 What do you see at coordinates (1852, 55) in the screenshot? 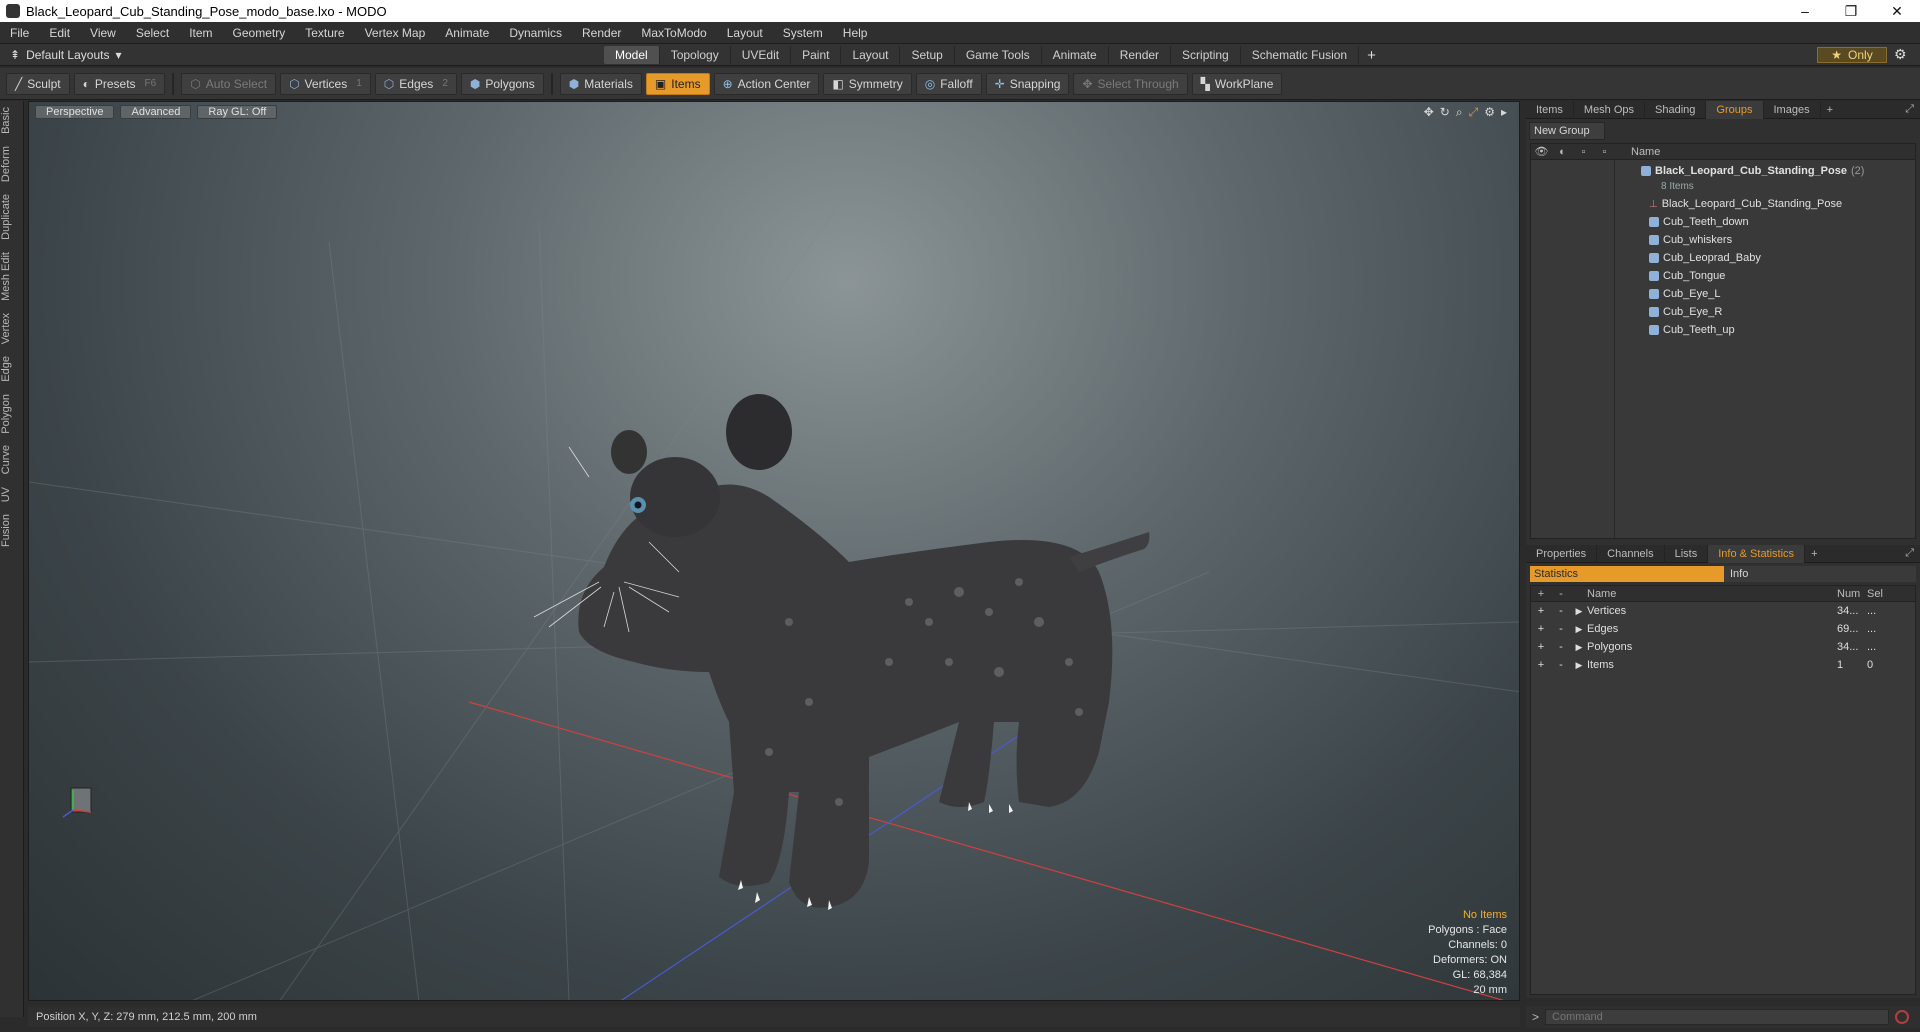
I see `only-button: ★ Only` at bounding box center [1852, 55].